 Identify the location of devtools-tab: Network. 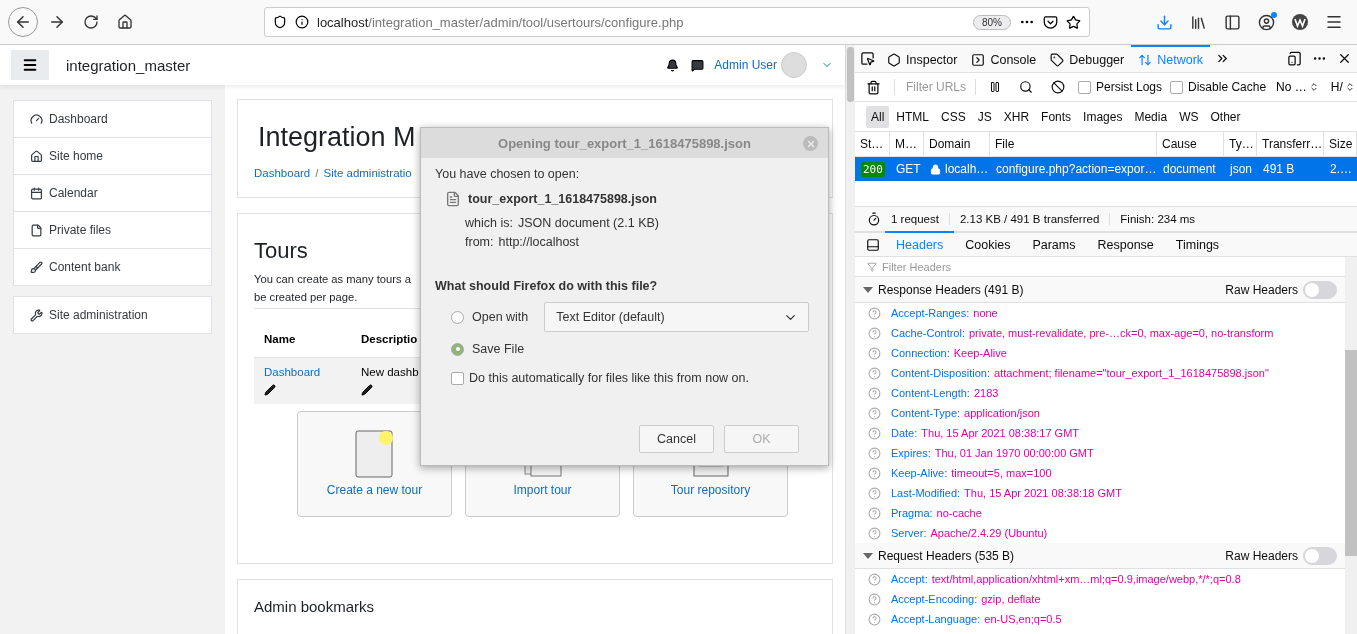
(1171, 58).